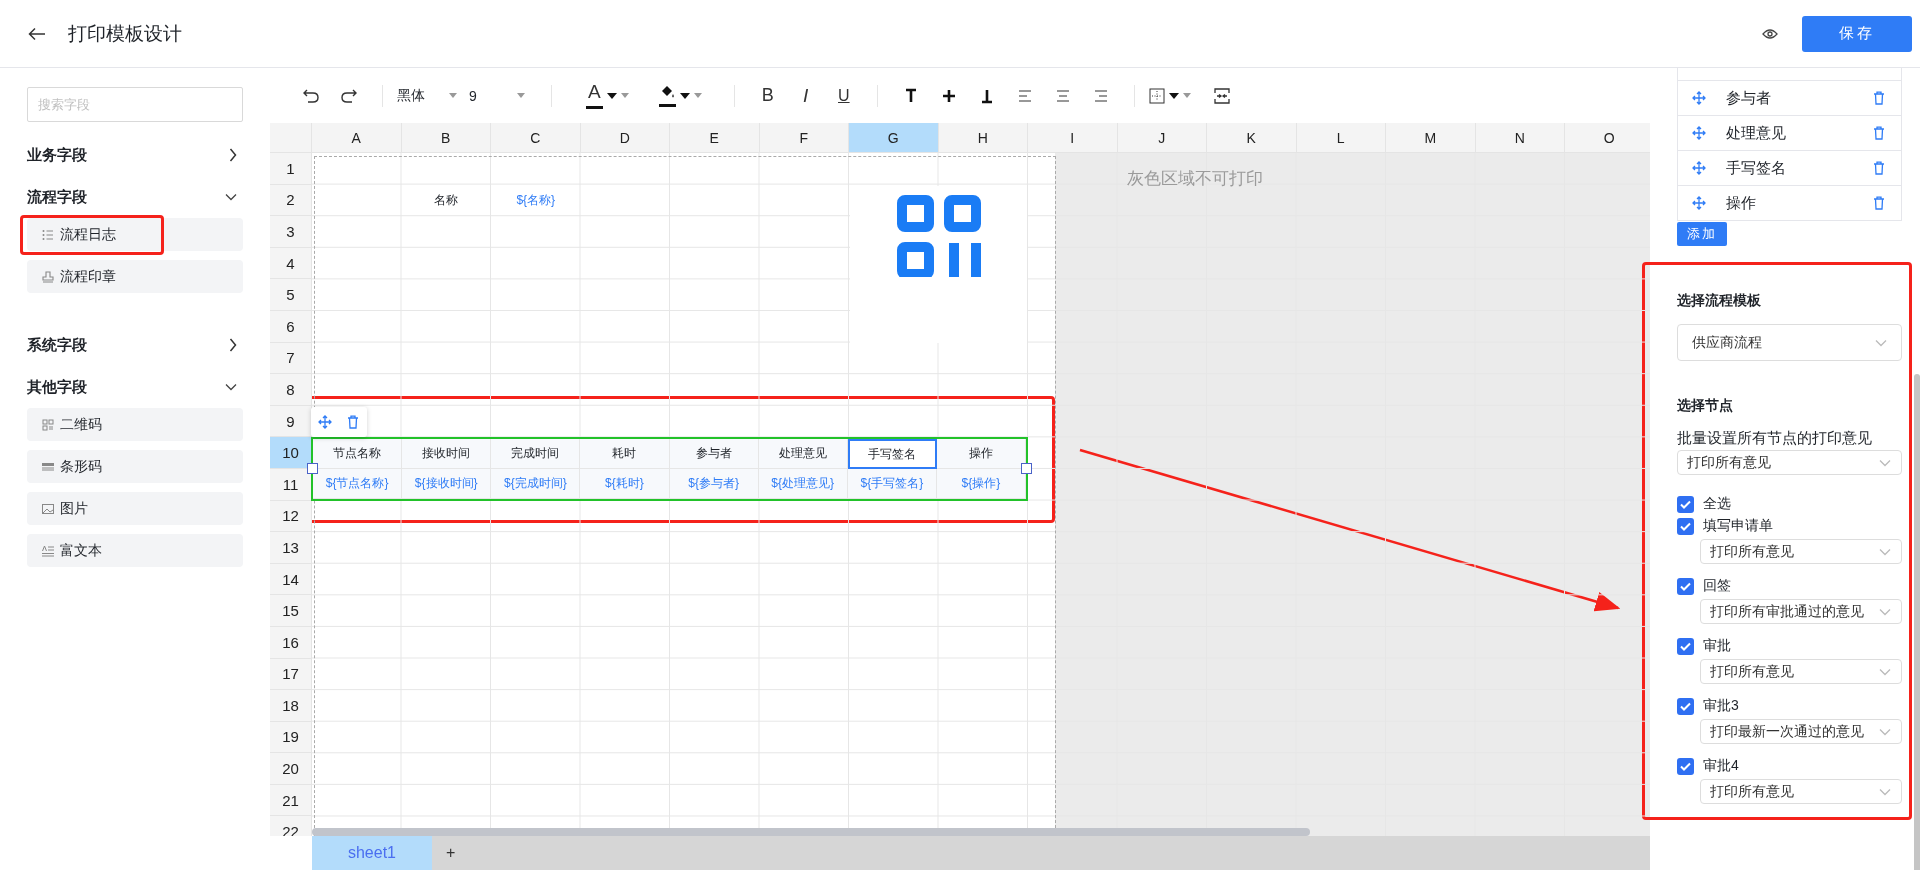 The height and width of the screenshot is (870, 1920). Describe the element at coordinates (625, 454) in the screenshot. I see `table-header-cell: 耗时` at that location.